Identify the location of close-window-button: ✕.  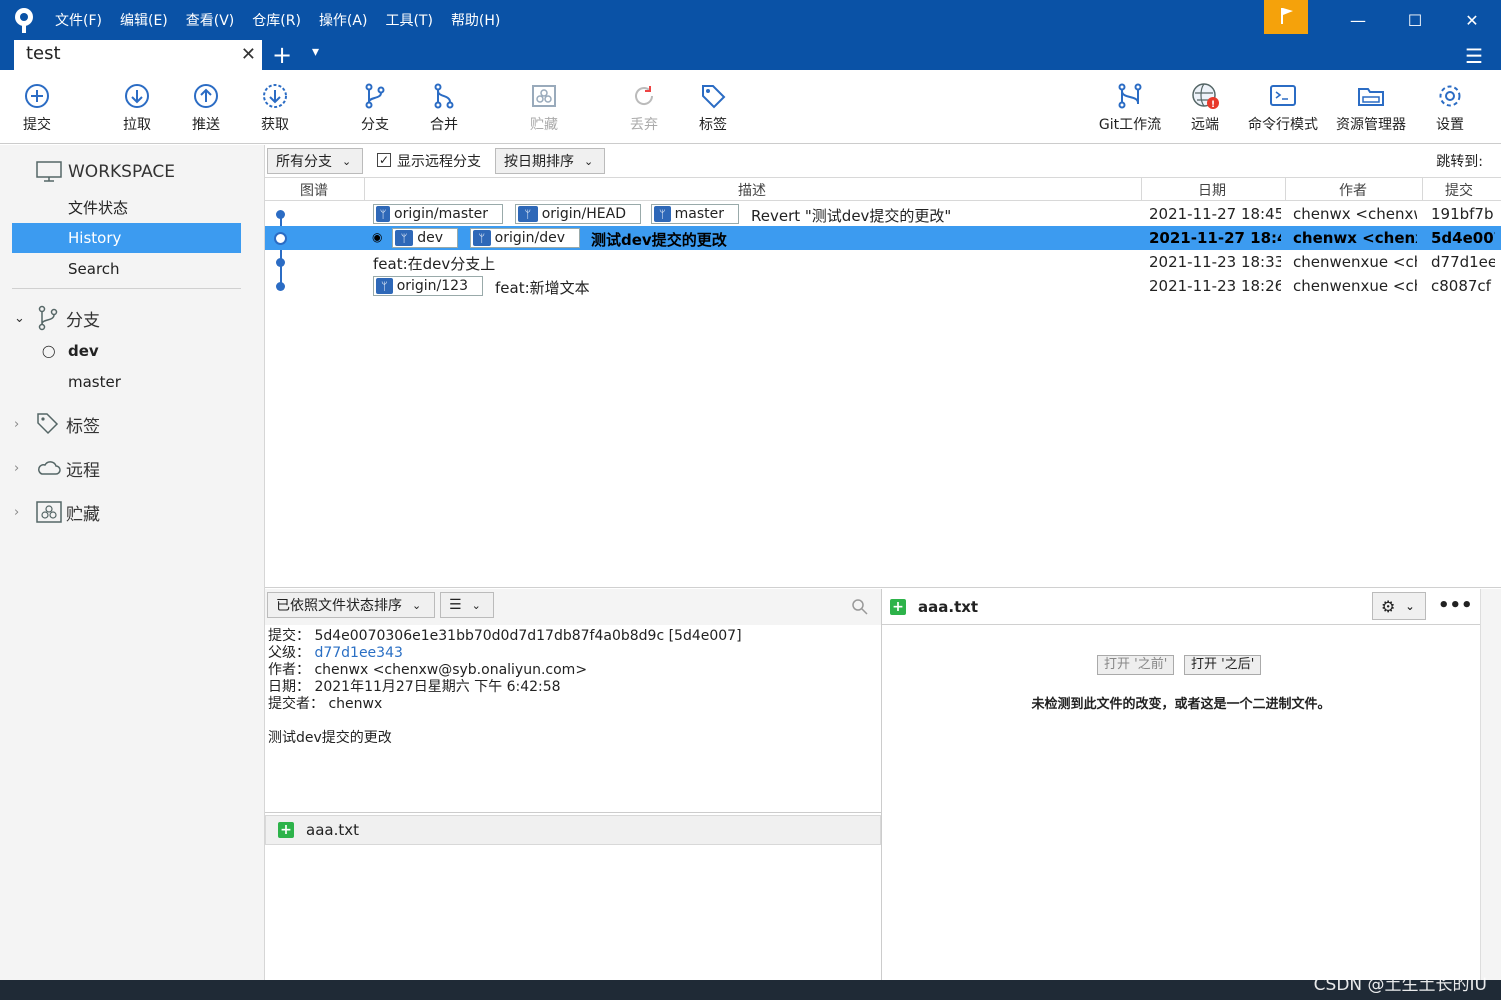
(1472, 20).